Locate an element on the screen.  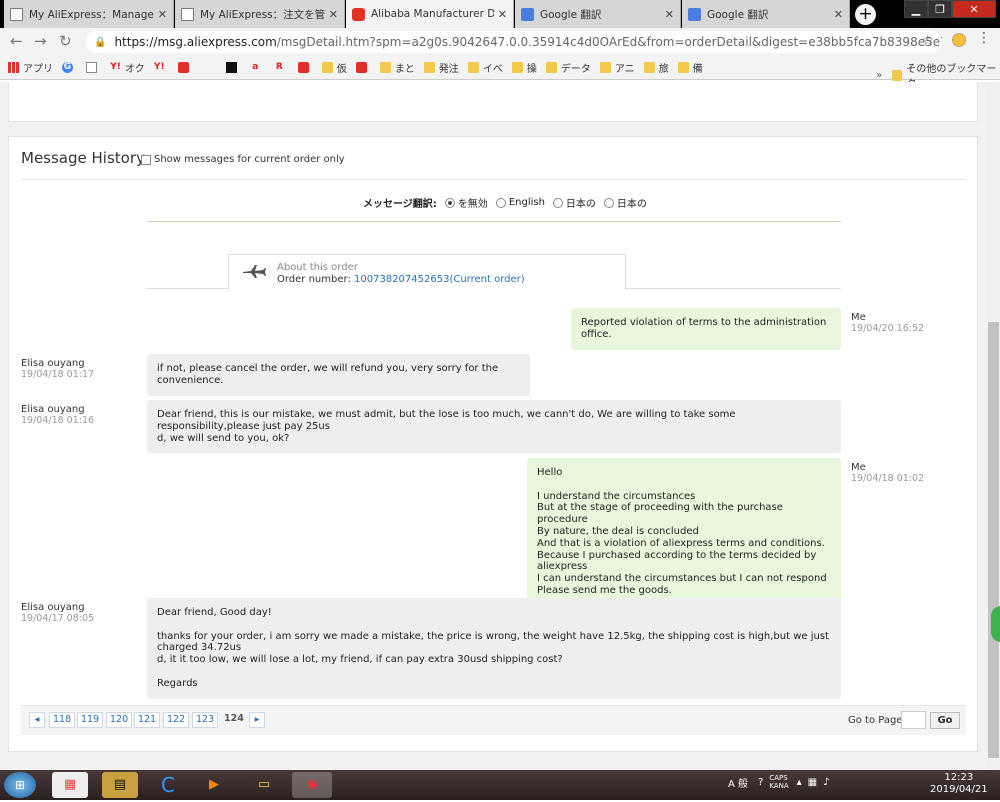
tray-arrow-icon: ▴ is located at coordinates (799, 782).